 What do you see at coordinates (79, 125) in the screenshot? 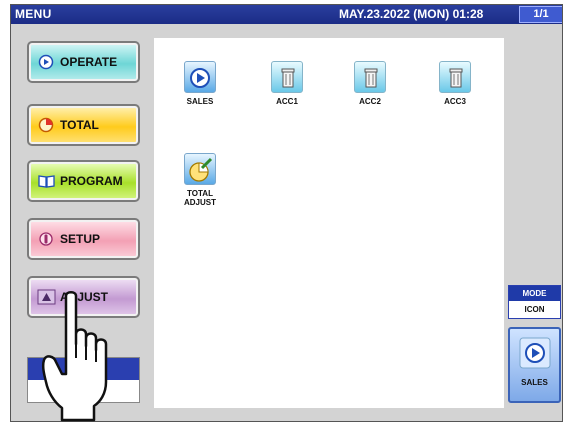
I see `total-label: TOTAL` at bounding box center [79, 125].